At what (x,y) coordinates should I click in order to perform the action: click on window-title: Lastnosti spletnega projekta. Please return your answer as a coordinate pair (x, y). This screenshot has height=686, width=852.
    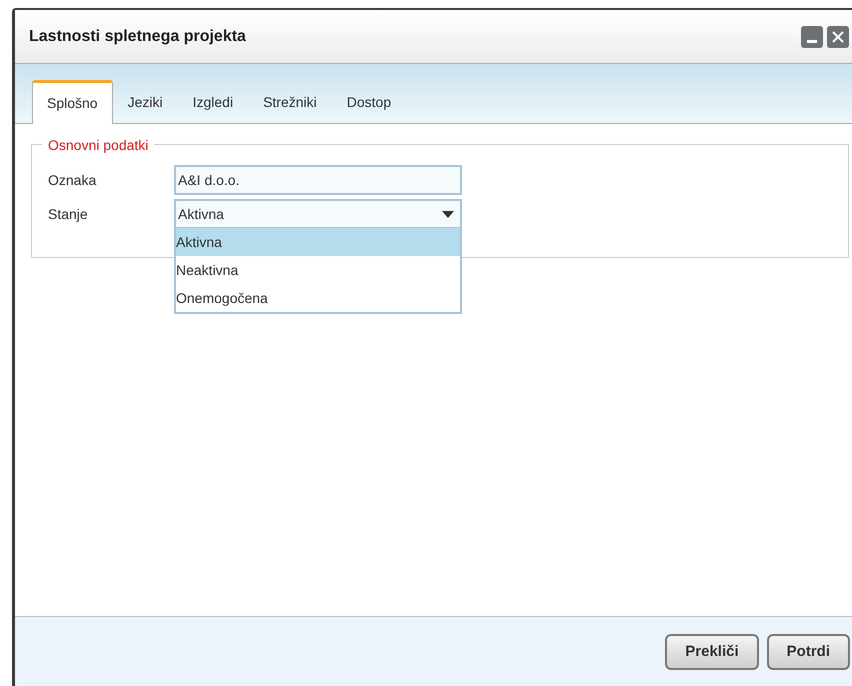
    Looking at the image, I should click on (137, 36).